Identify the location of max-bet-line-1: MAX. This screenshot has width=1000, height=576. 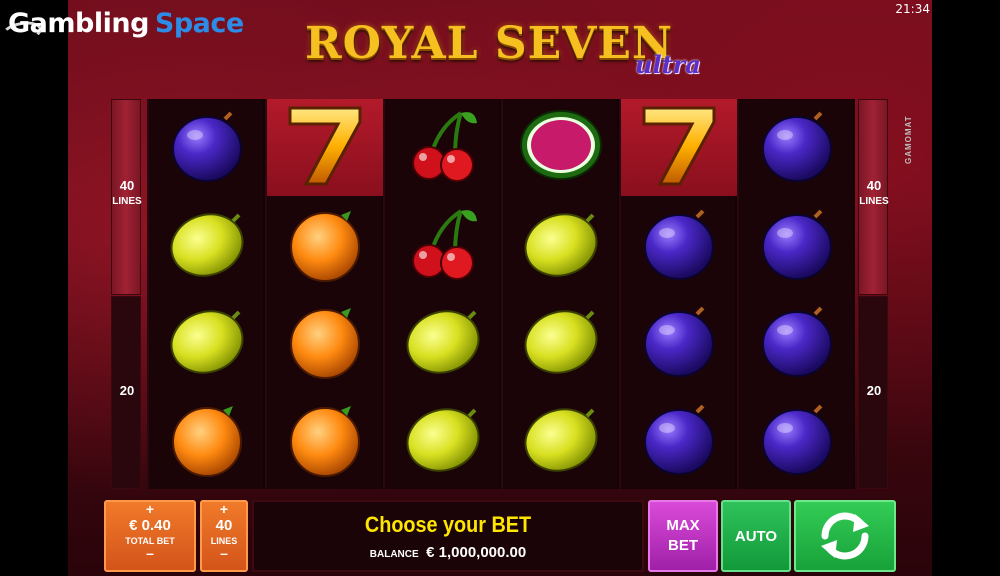
(683, 525).